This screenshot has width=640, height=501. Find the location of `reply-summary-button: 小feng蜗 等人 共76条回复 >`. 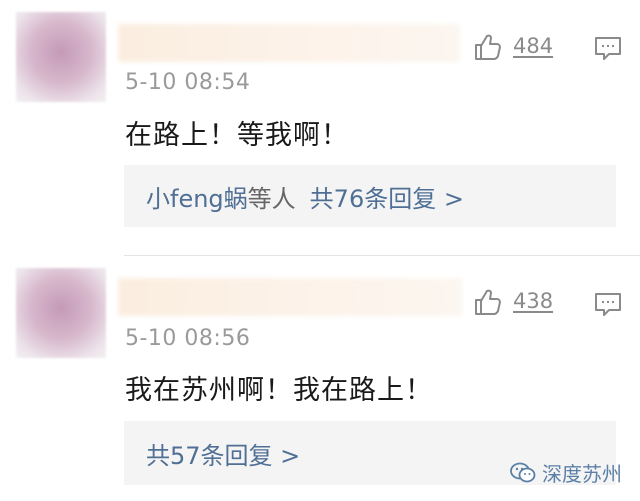

reply-summary-button: 小feng蜗 等人 共76条回复 > is located at coordinates (370, 196).